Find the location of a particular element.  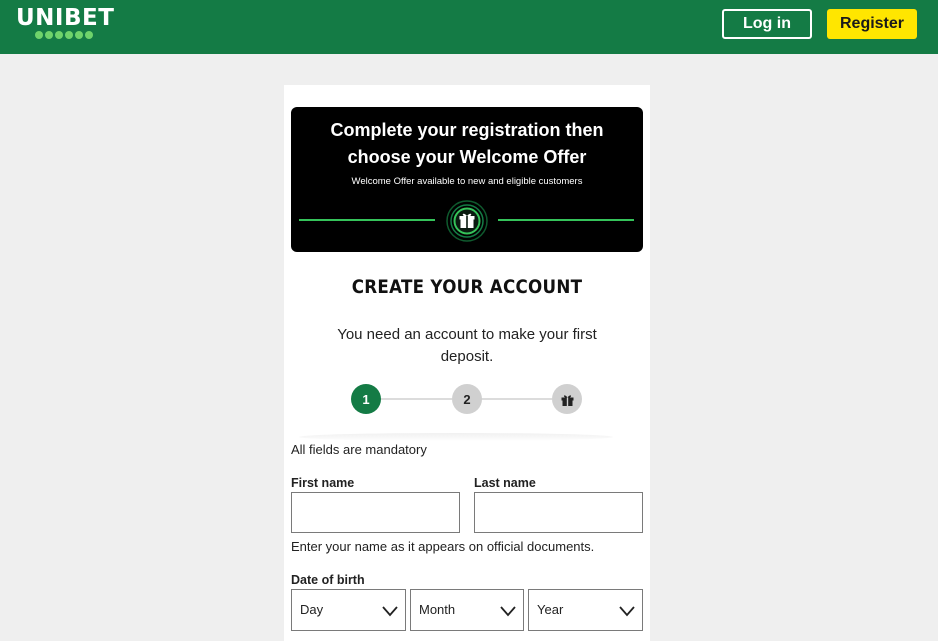

mandatory-note: All fields are mandatory is located at coordinates (359, 449).